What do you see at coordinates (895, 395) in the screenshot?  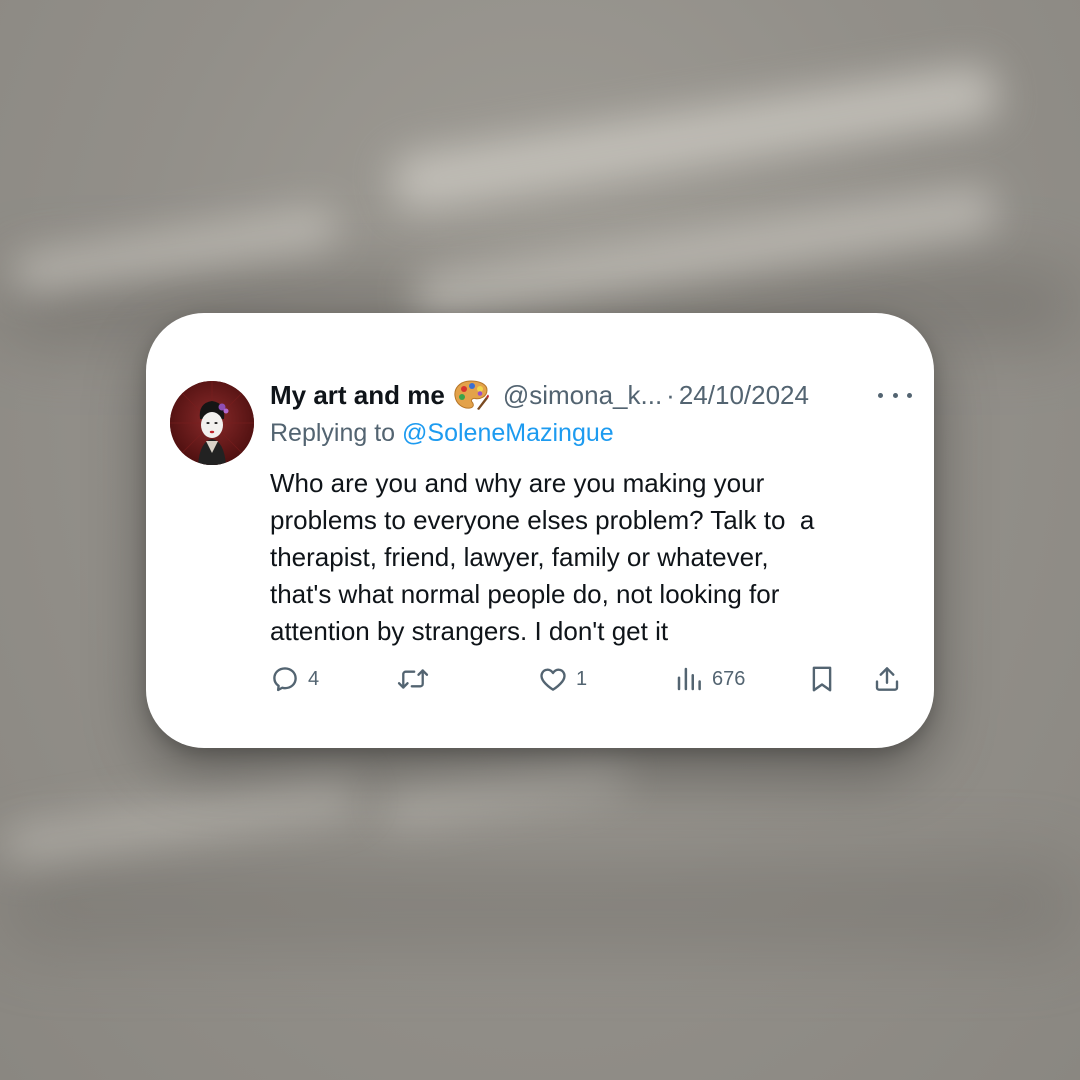 I see `more-icon` at bounding box center [895, 395].